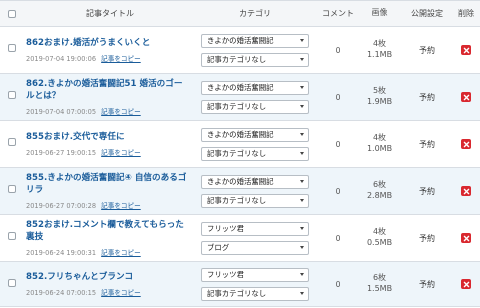 The image size is (480, 308). What do you see at coordinates (255, 284) in the screenshot?
I see `category-cell: フリッツ君 記事カテゴリなし` at bounding box center [255, 284].